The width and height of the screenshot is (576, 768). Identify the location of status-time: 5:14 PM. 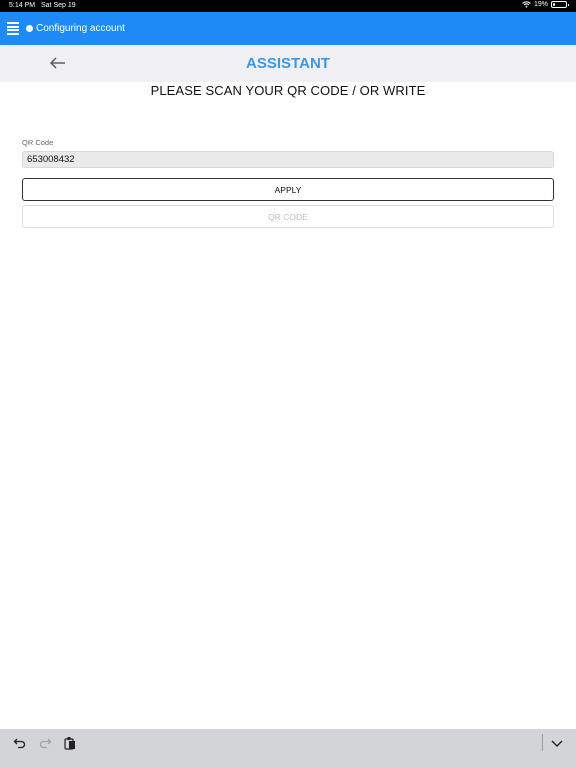
(22, 5).